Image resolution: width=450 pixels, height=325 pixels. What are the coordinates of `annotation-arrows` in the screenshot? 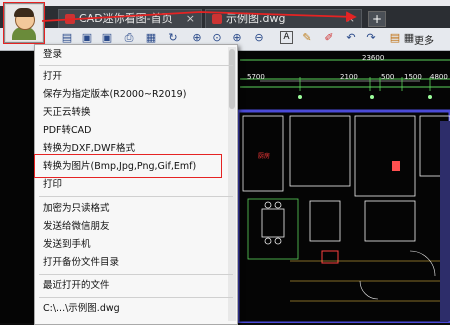 It's located at (199, 17).